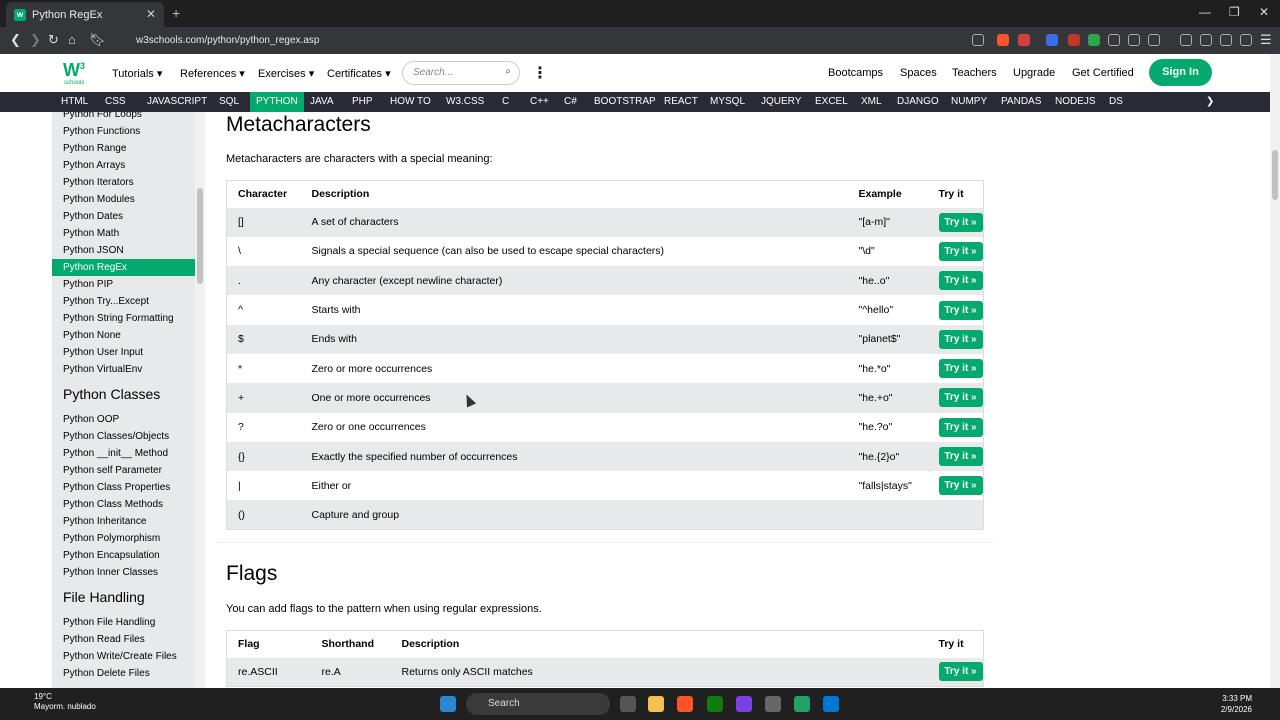 The image size is (1280, 720). What do you see at coordinates (115, 102) in the screenshot?
I see `nav-css: CSS` at bounding box center [115, 102].